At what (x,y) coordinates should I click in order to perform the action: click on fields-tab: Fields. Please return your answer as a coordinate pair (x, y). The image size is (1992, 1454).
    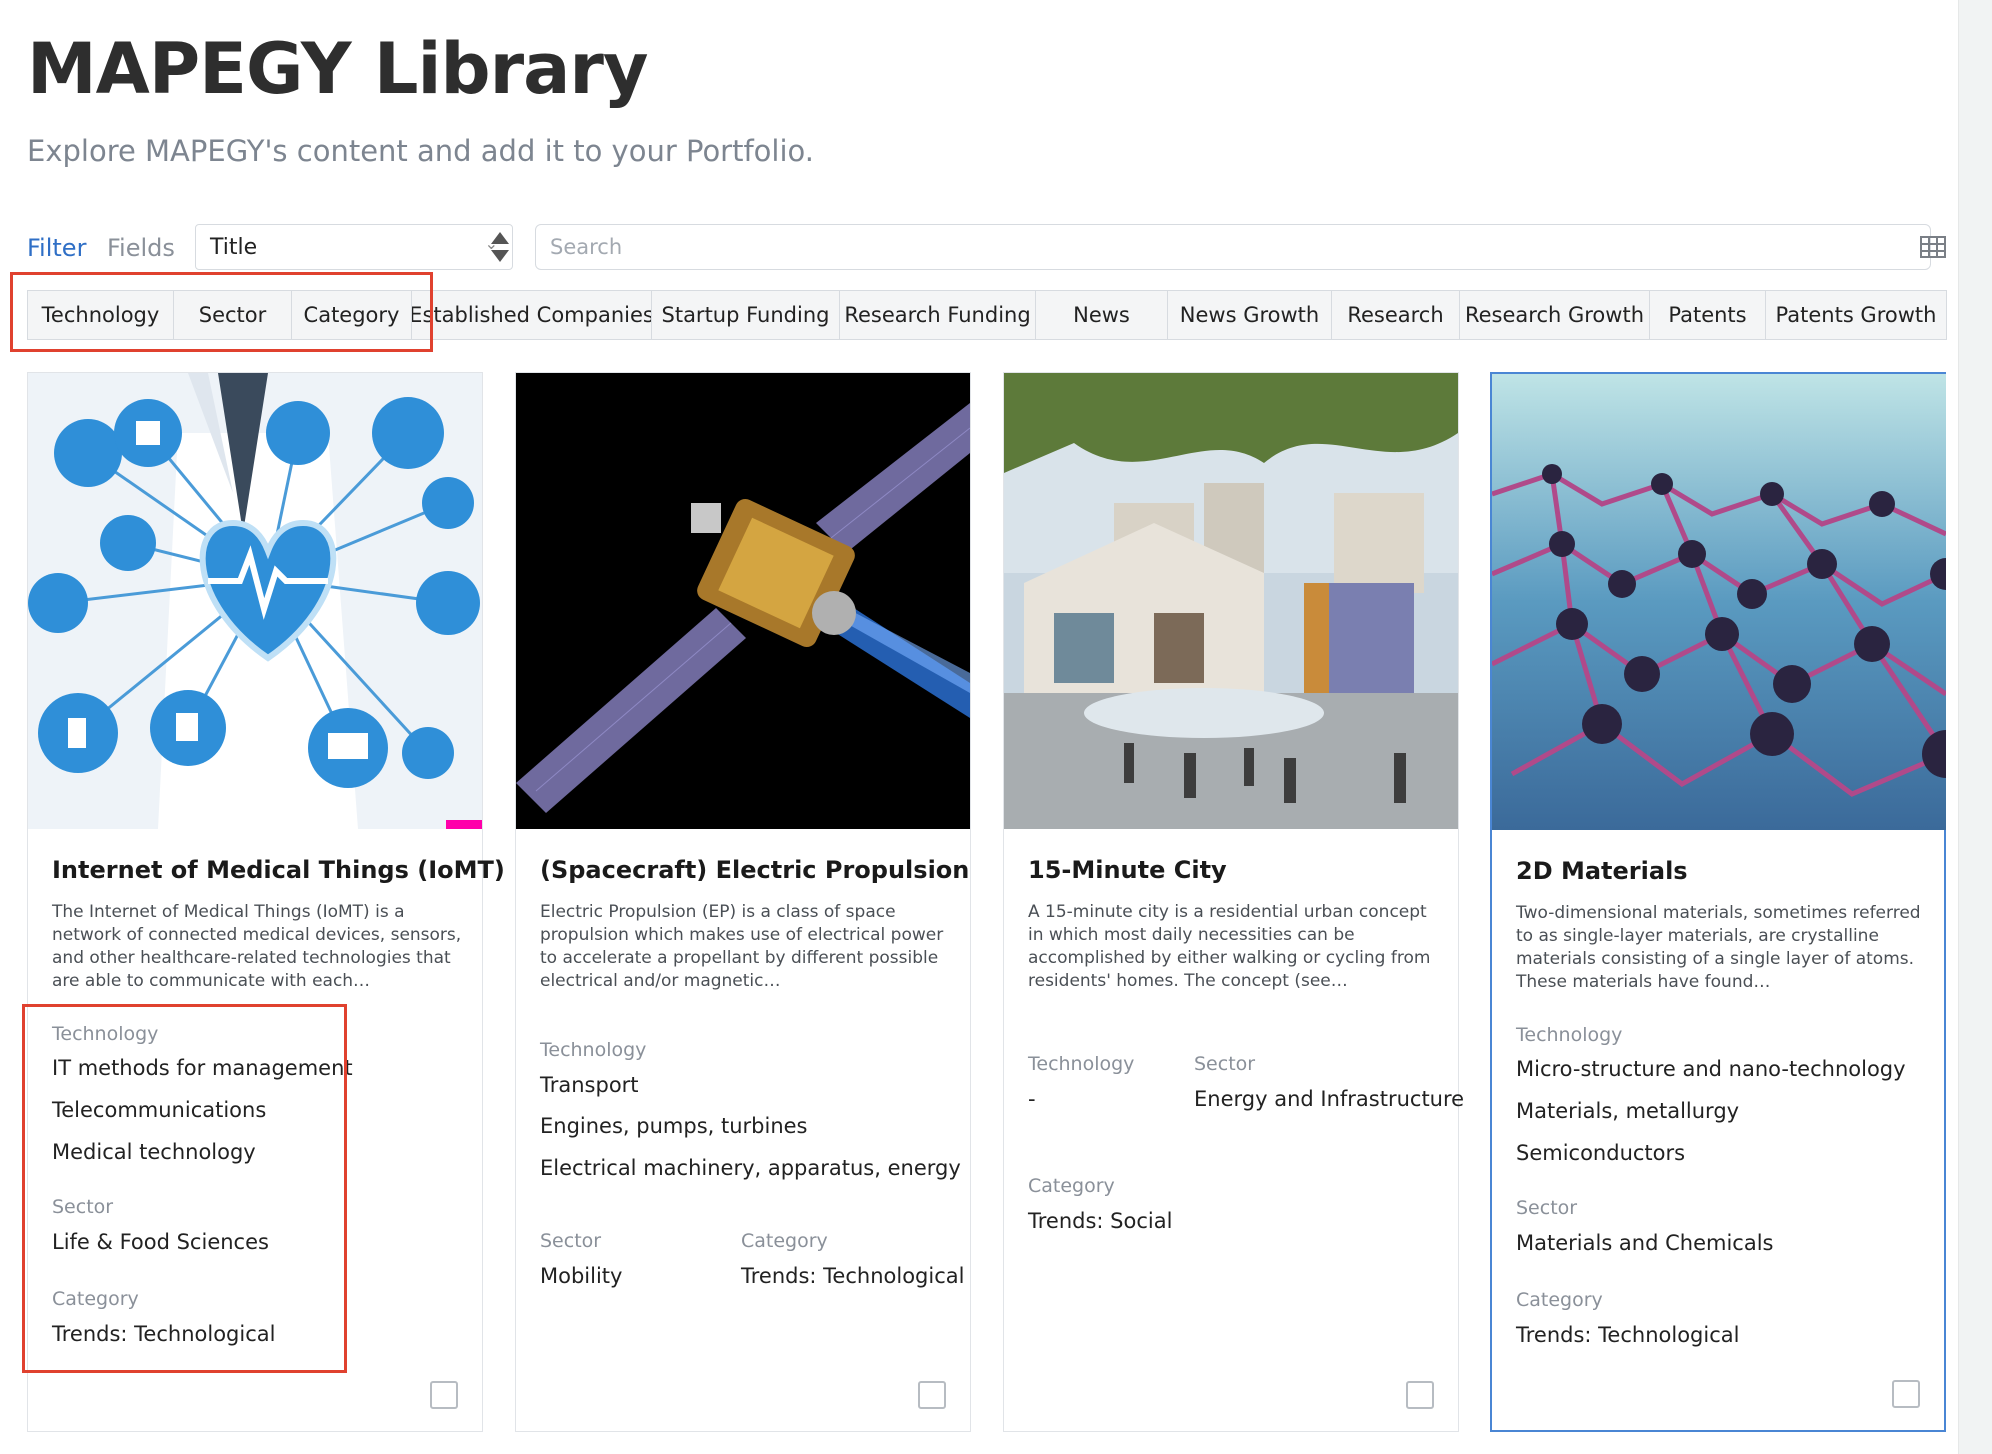
    Looking at the image, I should click on (141, 248).